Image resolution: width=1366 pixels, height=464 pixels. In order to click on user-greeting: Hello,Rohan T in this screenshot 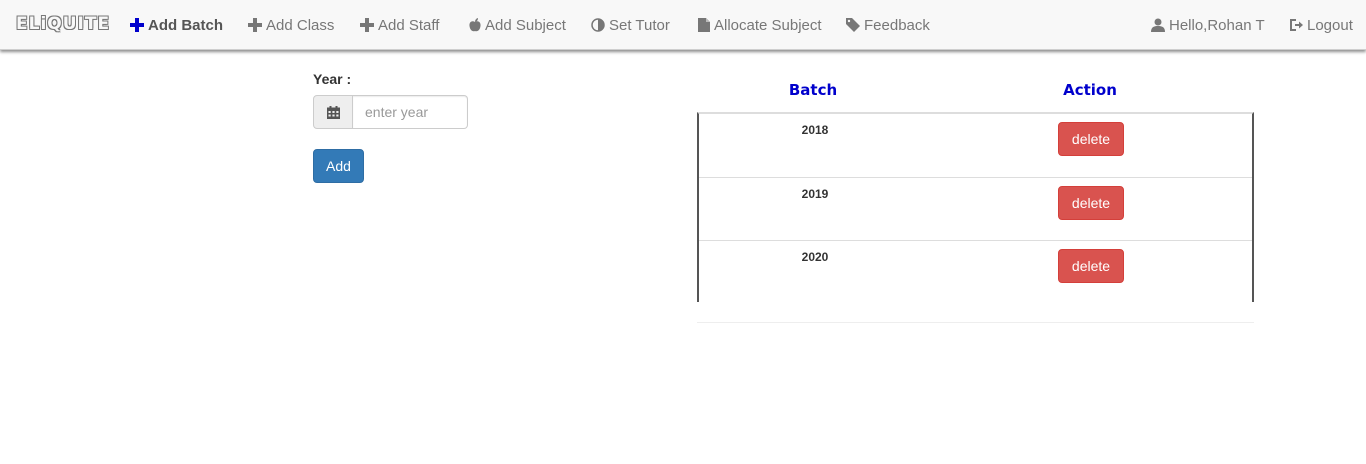, I will do `click(1208, 25)`.